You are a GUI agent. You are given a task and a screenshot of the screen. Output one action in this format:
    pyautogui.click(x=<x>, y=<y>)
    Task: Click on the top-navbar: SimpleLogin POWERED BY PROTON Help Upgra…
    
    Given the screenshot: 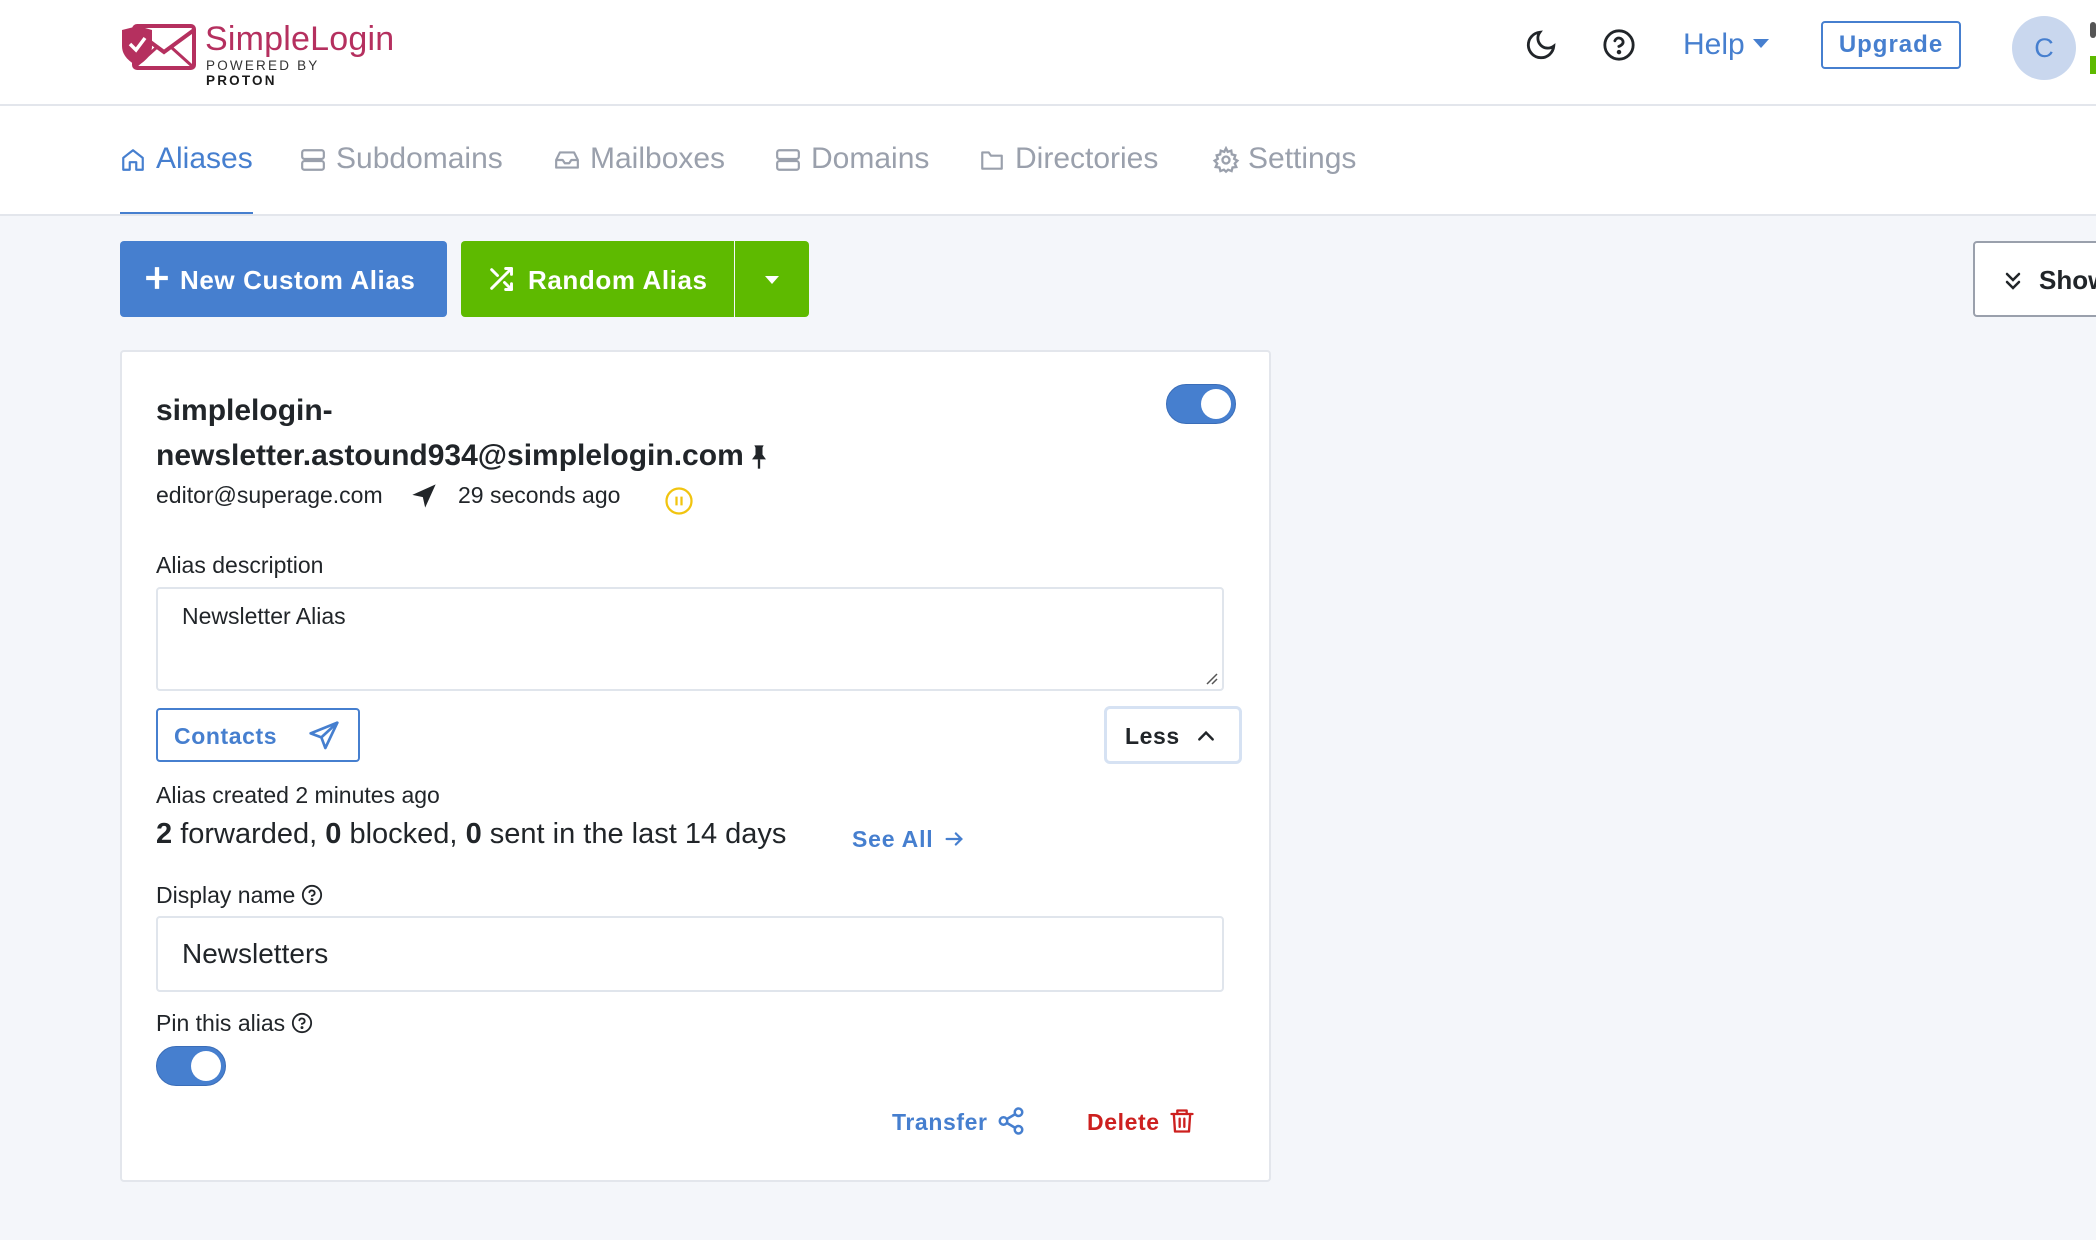 What is the action you would take?
    pyautogui.click(x=1048, y=53)
    